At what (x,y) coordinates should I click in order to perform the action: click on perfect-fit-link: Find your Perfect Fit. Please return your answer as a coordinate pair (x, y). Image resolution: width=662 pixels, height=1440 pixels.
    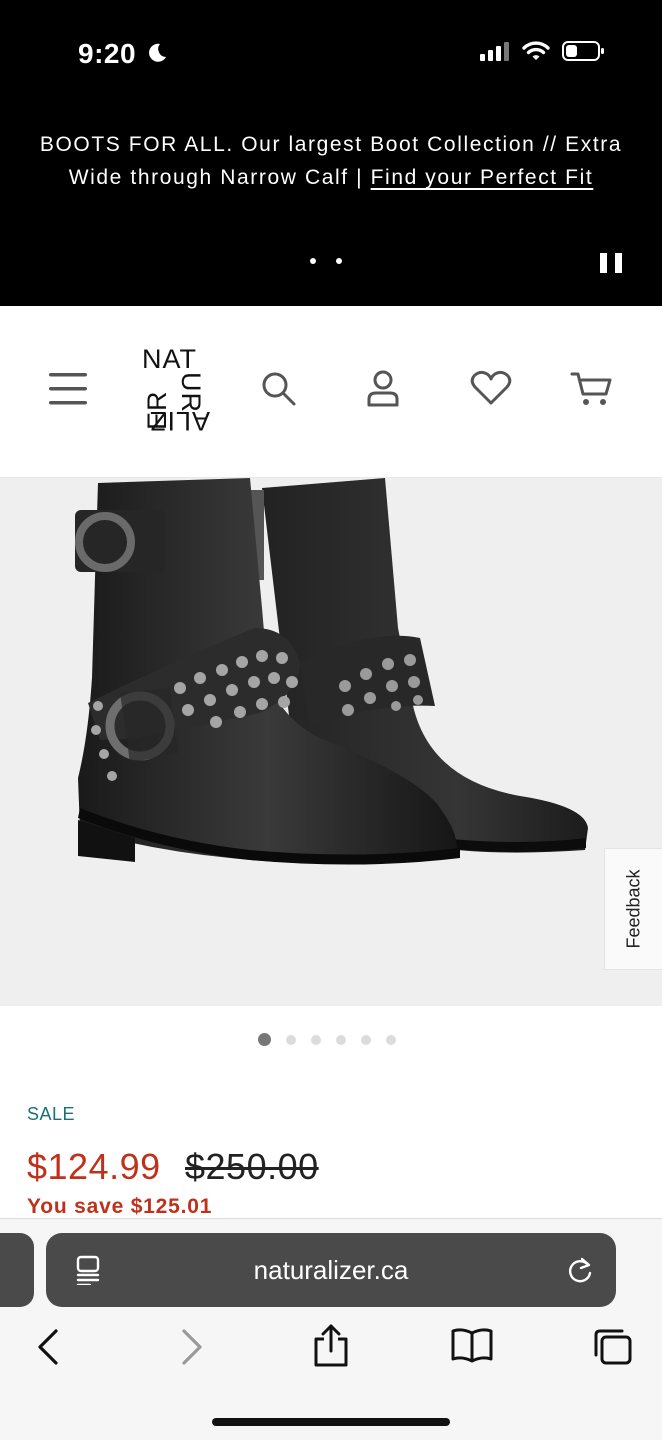
    Looking at the image, I should click on (482, 177).